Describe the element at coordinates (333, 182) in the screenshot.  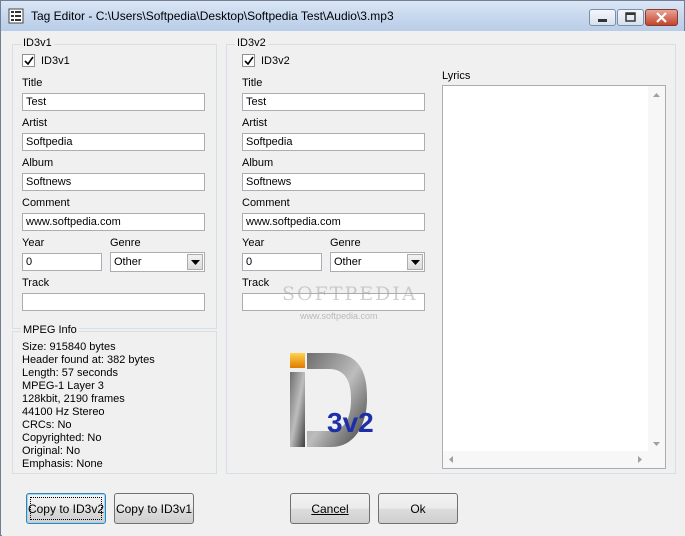
I see `id3v2-album-field: Softnews` at that location.